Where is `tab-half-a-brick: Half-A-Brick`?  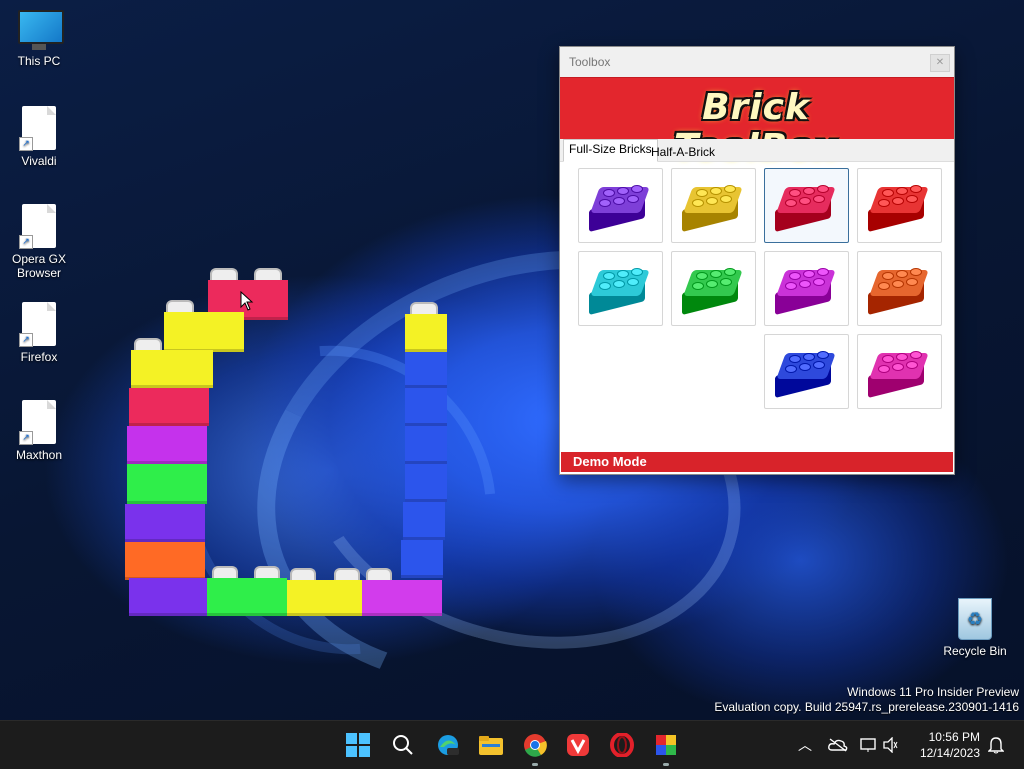 tab-half-a-brick: Half-A-Brick is located at coordinates (683, 152).